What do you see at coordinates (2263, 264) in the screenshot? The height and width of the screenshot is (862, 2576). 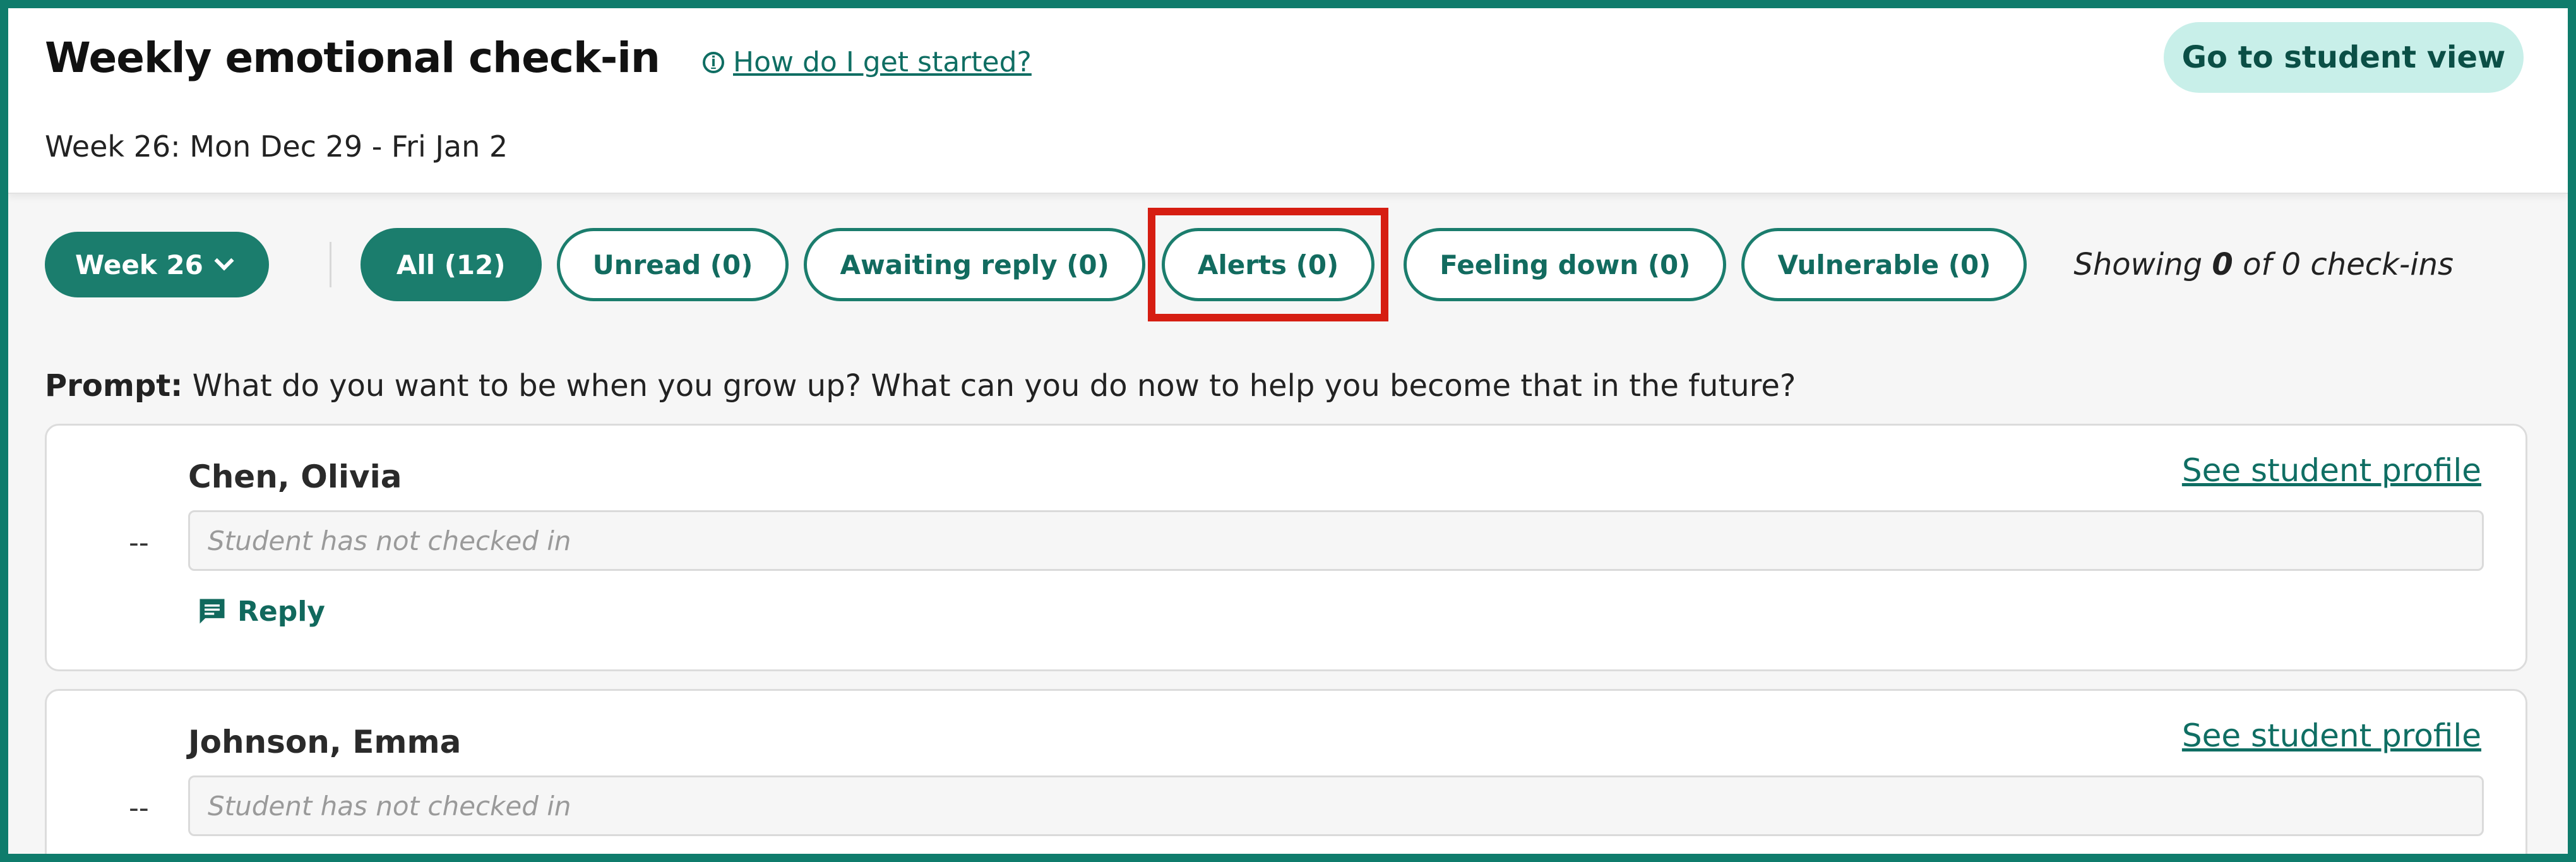 I see `showing-count: Showing 0 of 0 check-ins` at bounding box center [2263, 264].